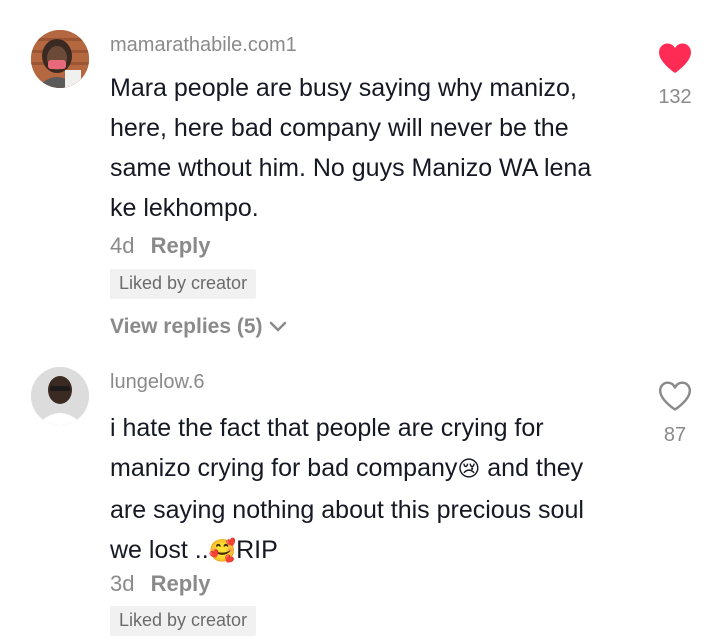 This screenshot has height=642, width=720. I want to click on smiling-face-hearts-emoji: 🥰, so click(222, 551).